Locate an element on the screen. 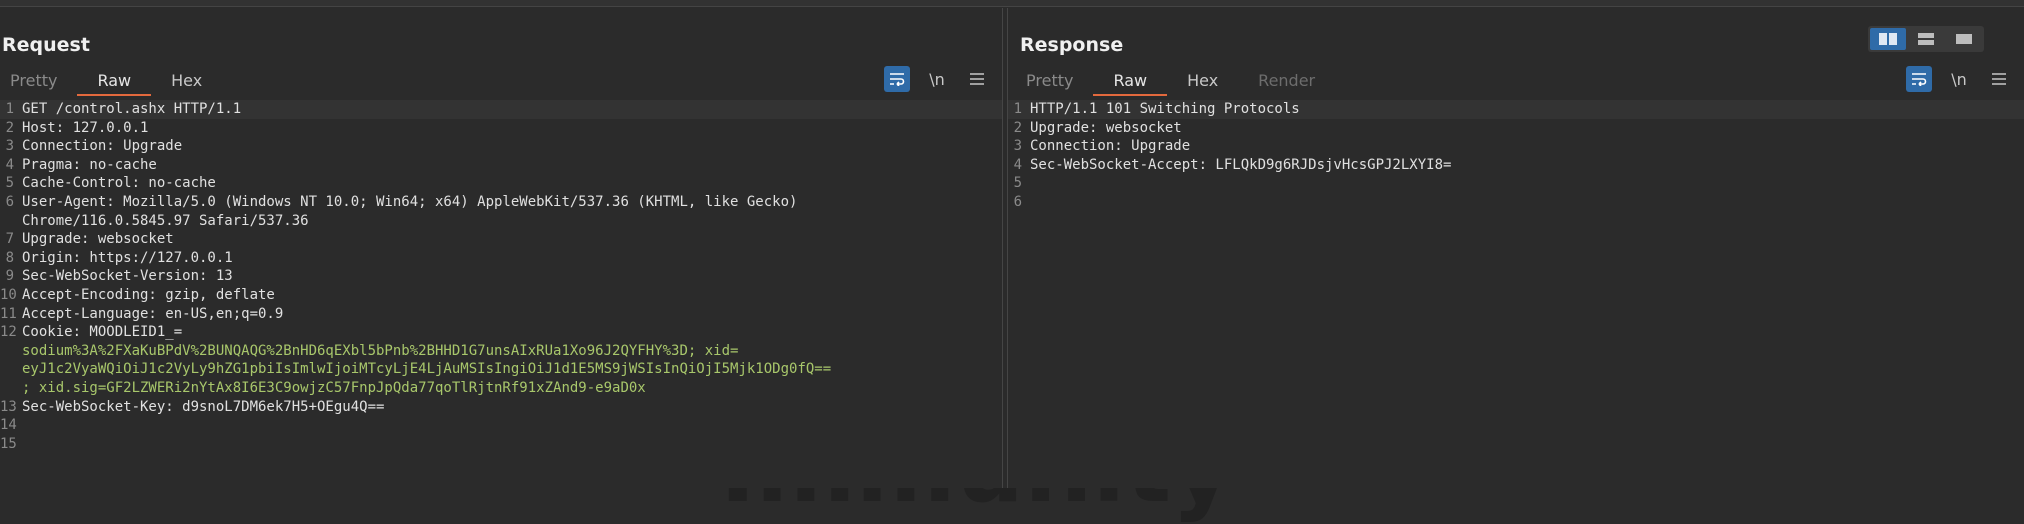  request-code-line: 10 Accept-Encoding: gzip, deflate is located at coordinates (501, 295).